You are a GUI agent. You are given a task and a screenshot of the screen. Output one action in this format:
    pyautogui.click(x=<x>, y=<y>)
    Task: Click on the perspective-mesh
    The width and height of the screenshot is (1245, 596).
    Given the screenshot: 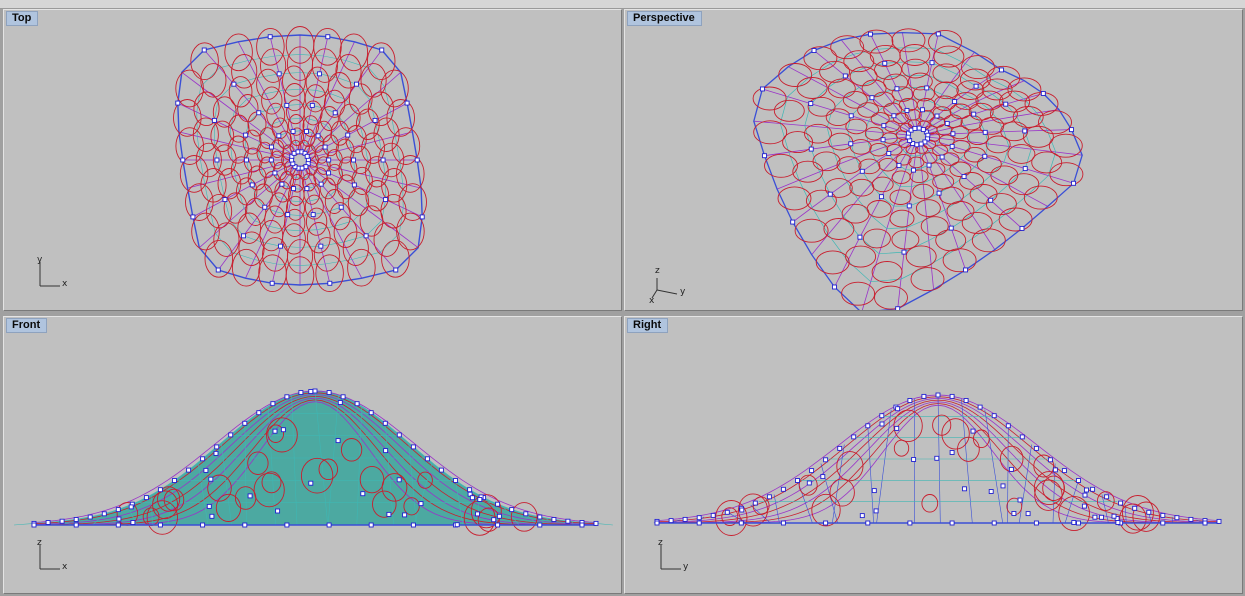 What is the action you would take?
    pyautogui.click(x=918, y=169)
    